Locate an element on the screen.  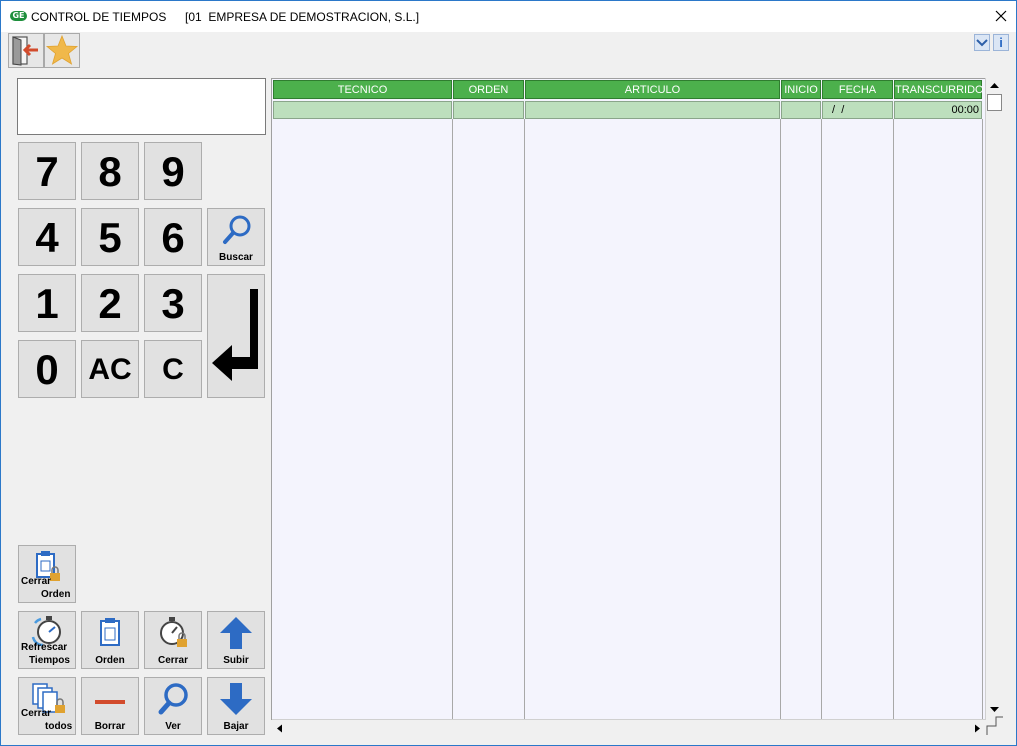
key-2: 2 is located at coordinates (110, 303).